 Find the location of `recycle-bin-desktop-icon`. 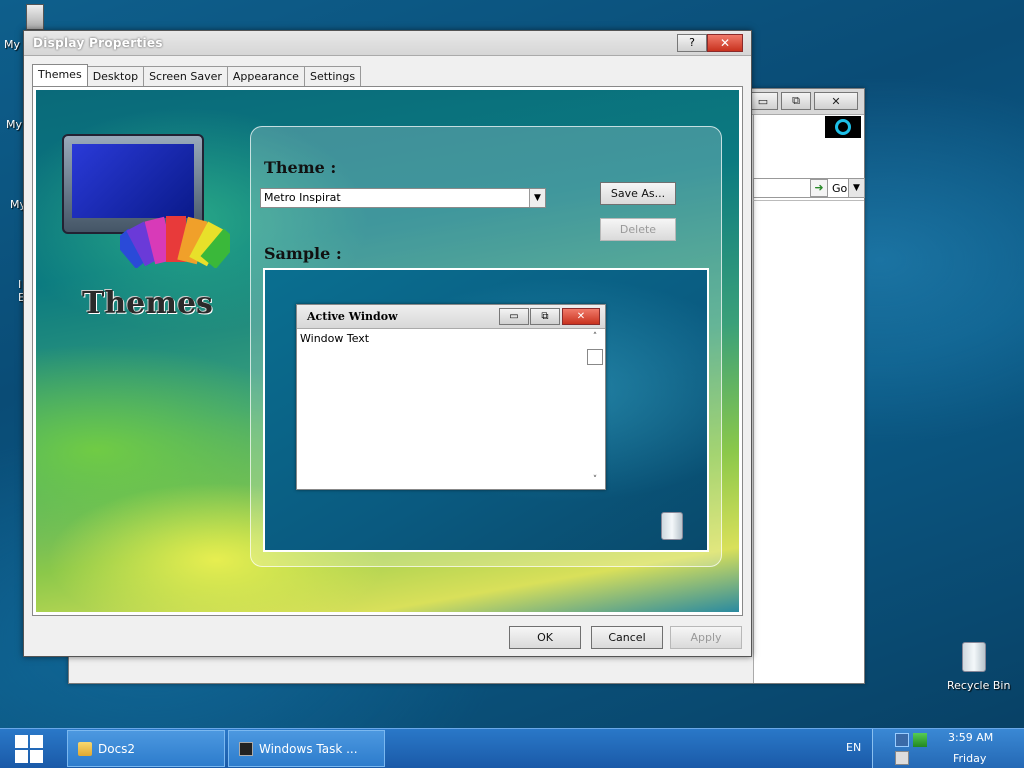

recycle-bin-desktop-icon is located at coordinates (975, 658).